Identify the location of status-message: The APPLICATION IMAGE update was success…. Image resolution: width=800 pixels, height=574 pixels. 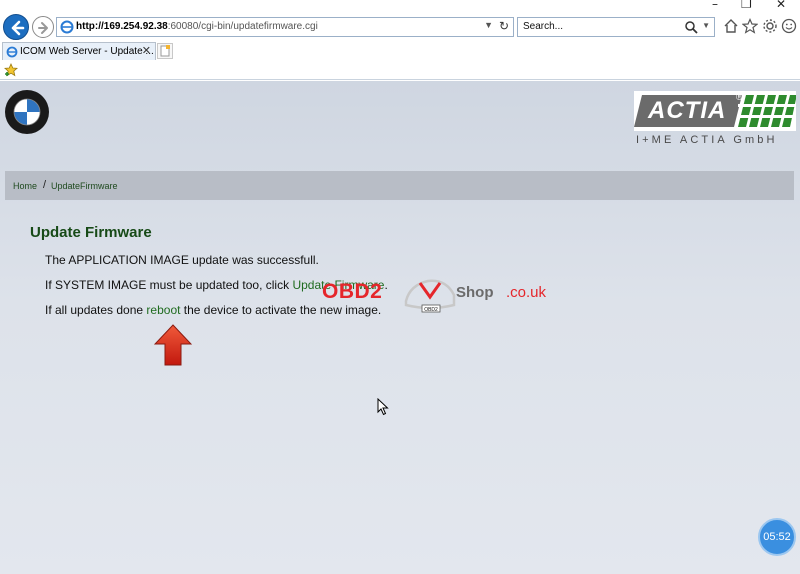
(182, 260).